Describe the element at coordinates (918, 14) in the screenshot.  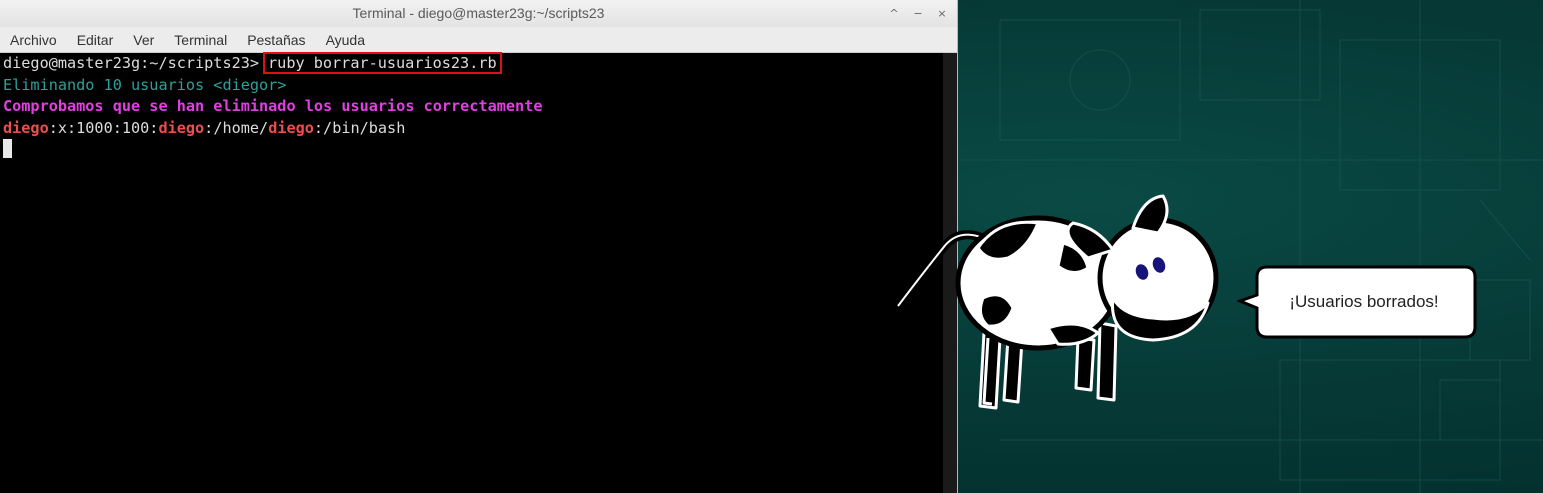
I see `minimize-button: −` at that location.